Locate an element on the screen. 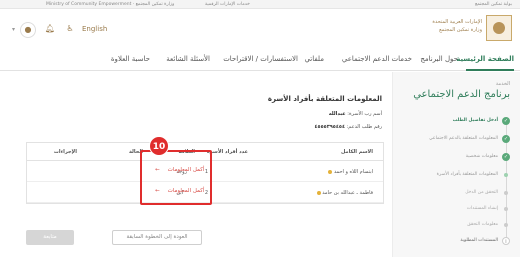  header-tools: ▾ ● 🔔︎ ♿︎ English is located at coordinates (106, 30).